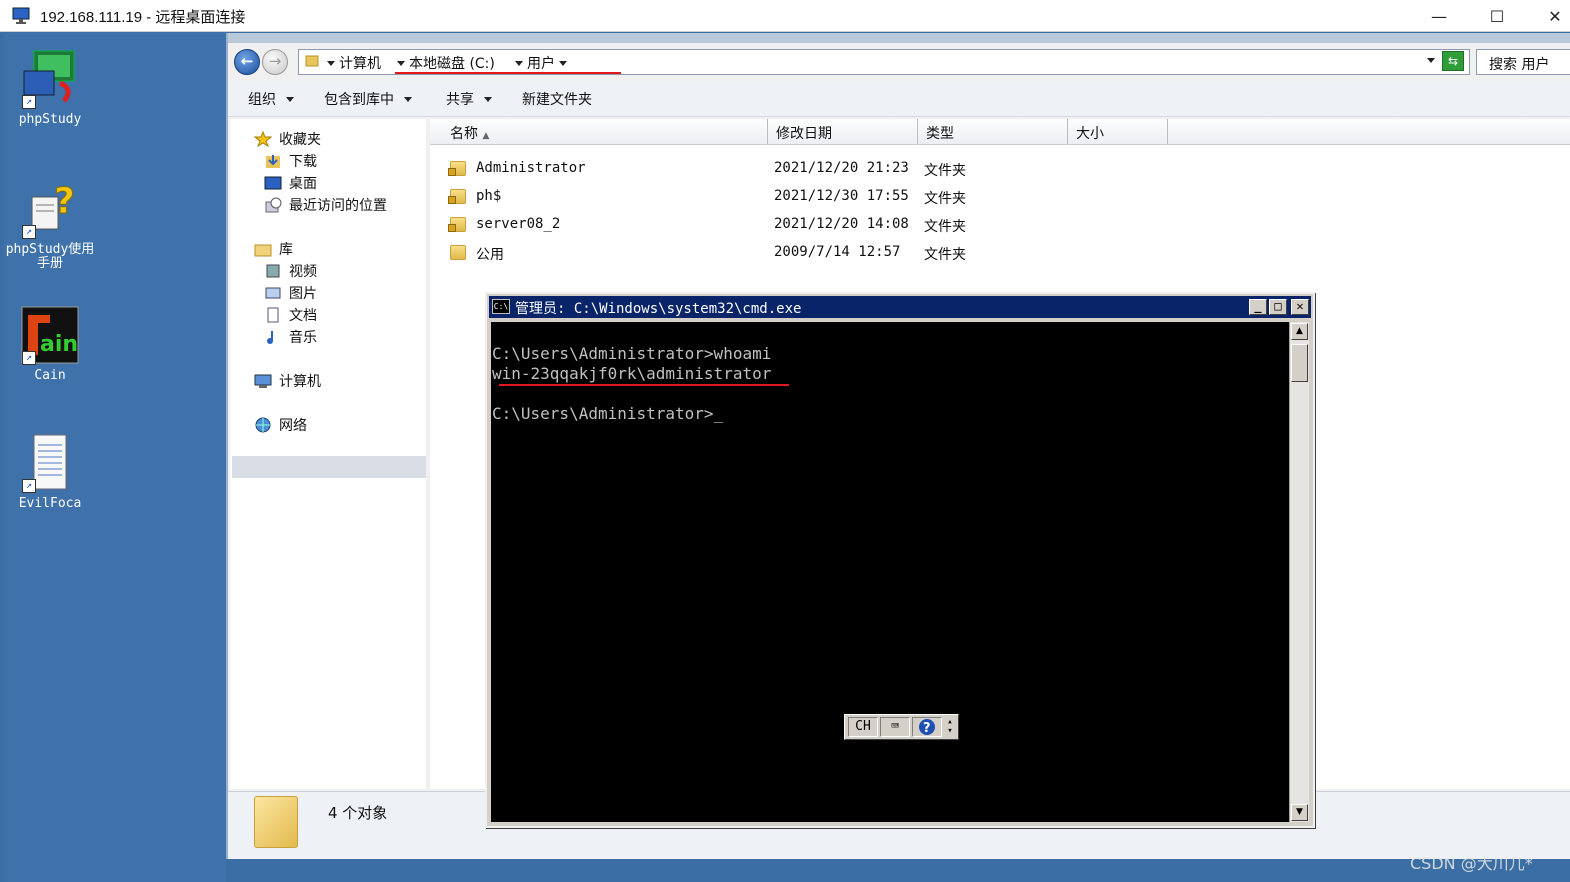 The image size is (1570, 882). I want to click on help-document-icon: ? ↗, so click(50, 209).